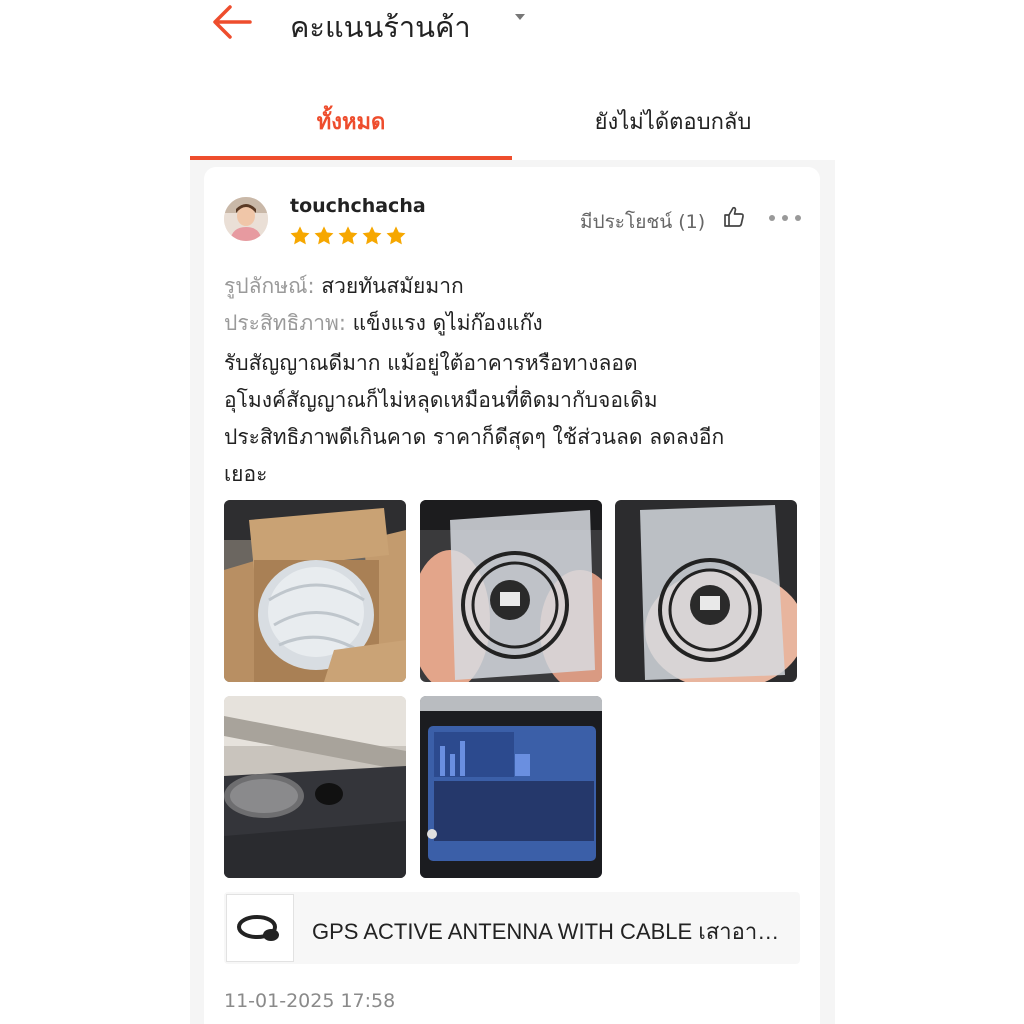 Image resolution: width=1024 pixels, height=1024 pixels. I want to click on review-text-line: รับสัญญาณดีมาก แม้อยู่ใต้อาคารหรือทางลอด, so click(431, 363).